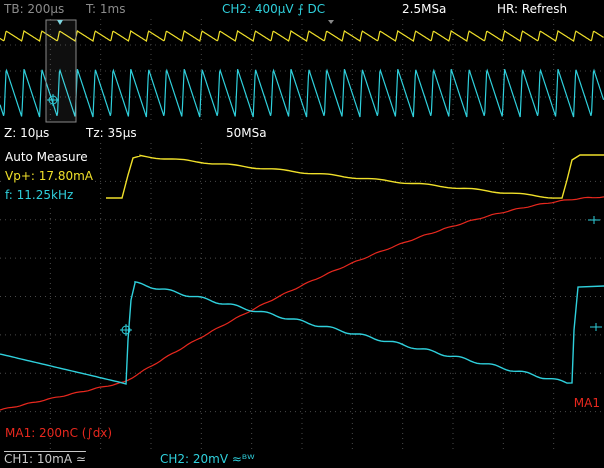  I want to click on zoom-status-bar: Z: 10µs Tz: 35µs 50MSa, so click(302, 133).